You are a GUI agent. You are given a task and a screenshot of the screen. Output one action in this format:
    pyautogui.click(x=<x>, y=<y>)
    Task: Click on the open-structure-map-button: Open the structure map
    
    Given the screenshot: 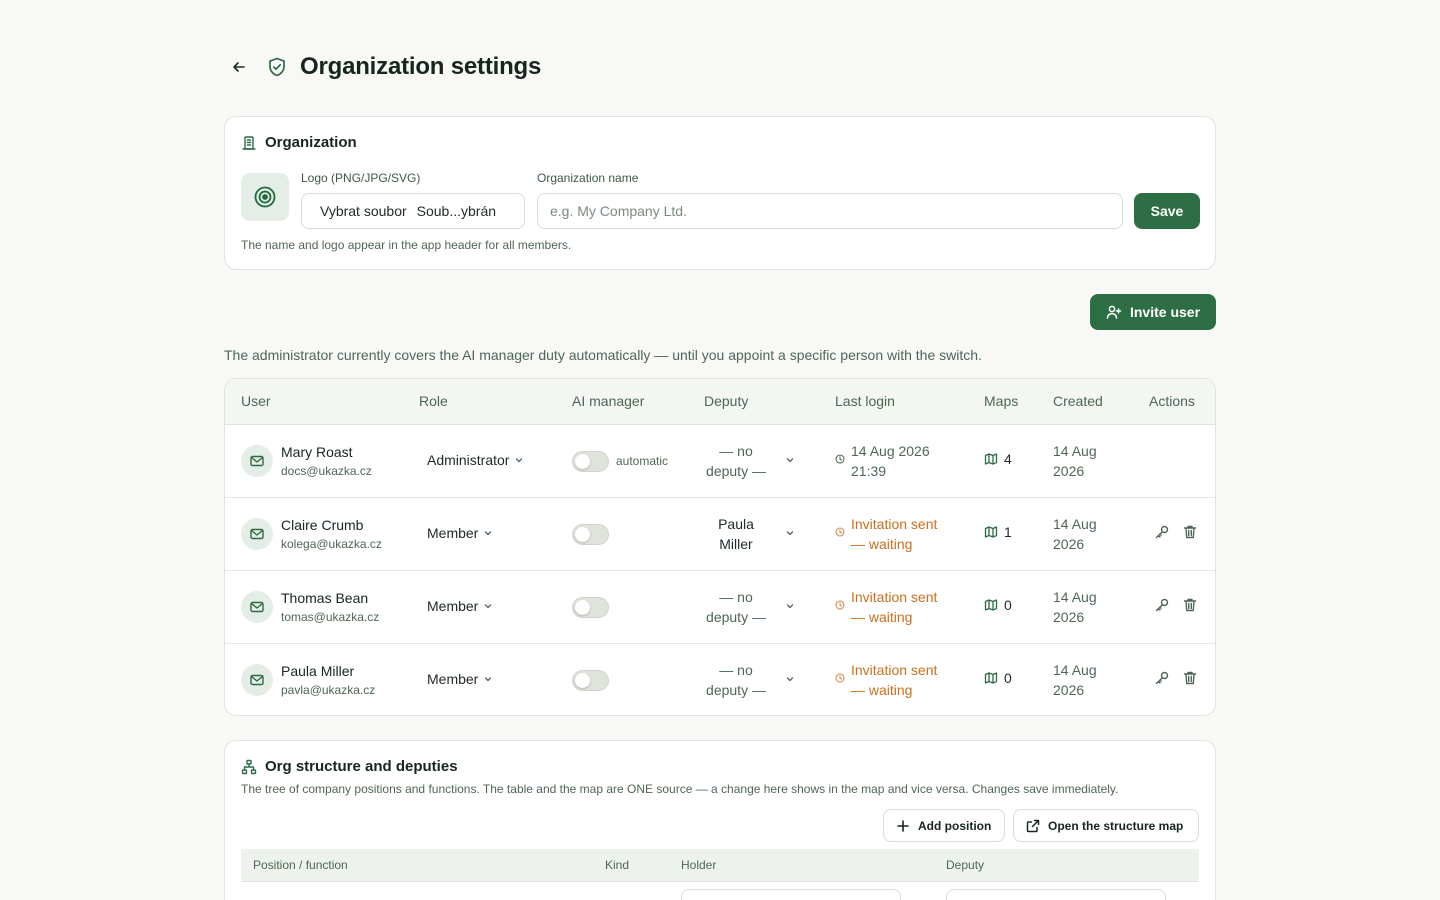 What is the action you would take?
    pyautogui.click(x=1106, y=825)
    